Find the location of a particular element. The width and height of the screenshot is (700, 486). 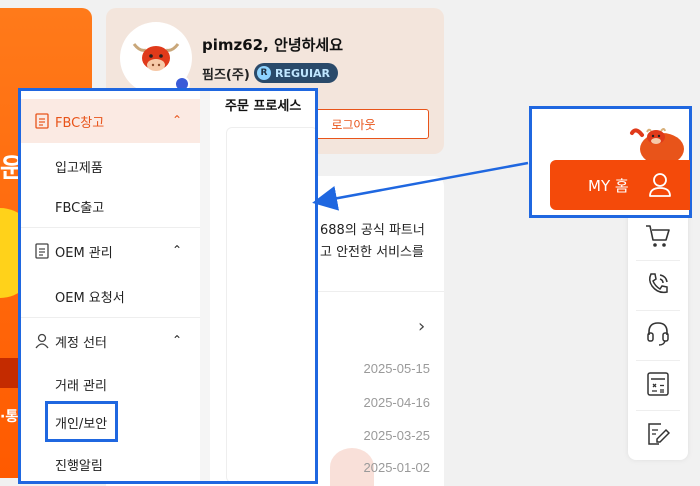

annotation-arrow is located at coordinates (420, 186).